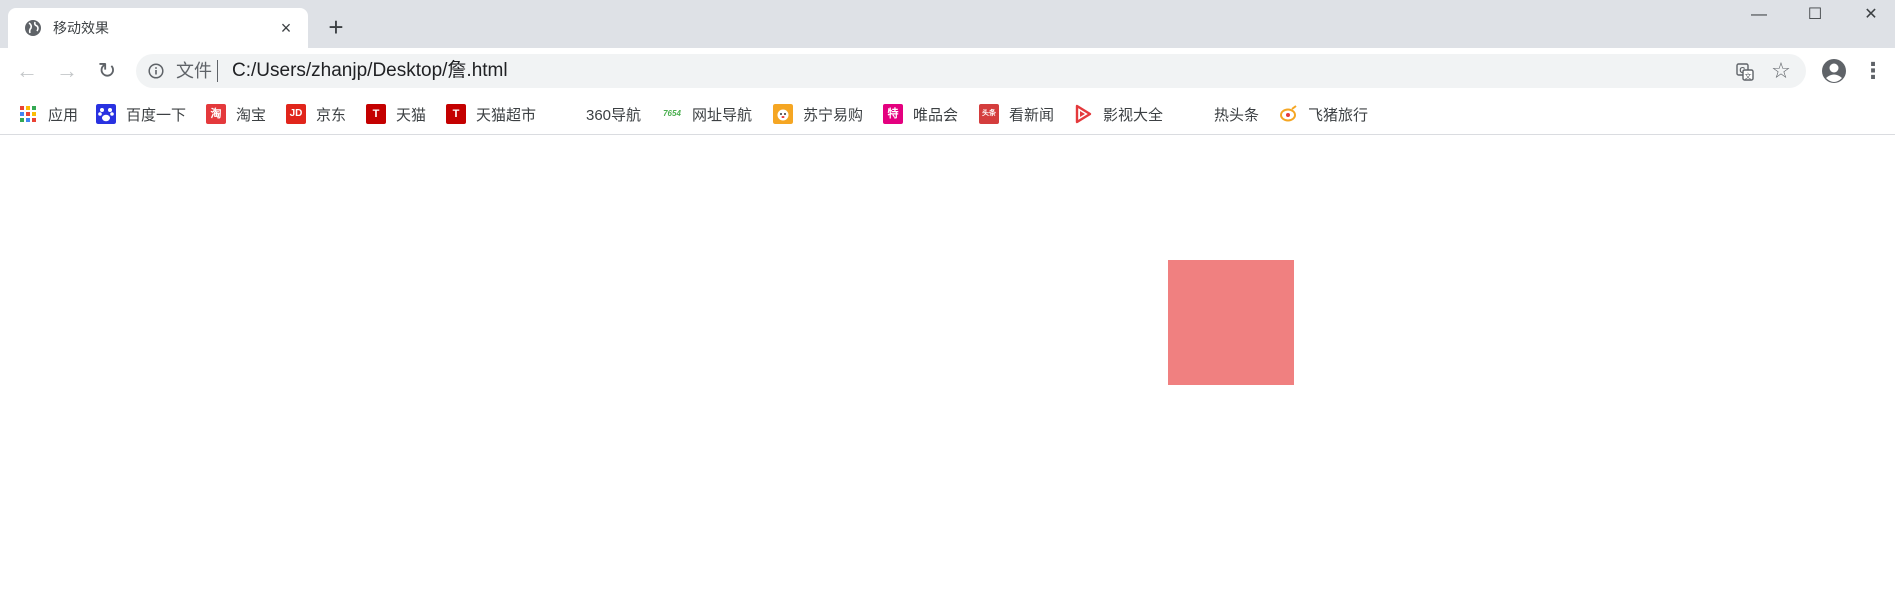 This screenshot has width=1895, height=596. I want to click on tab-strip: 移动效果 × + — ☐ ✕, so click(947, 24).